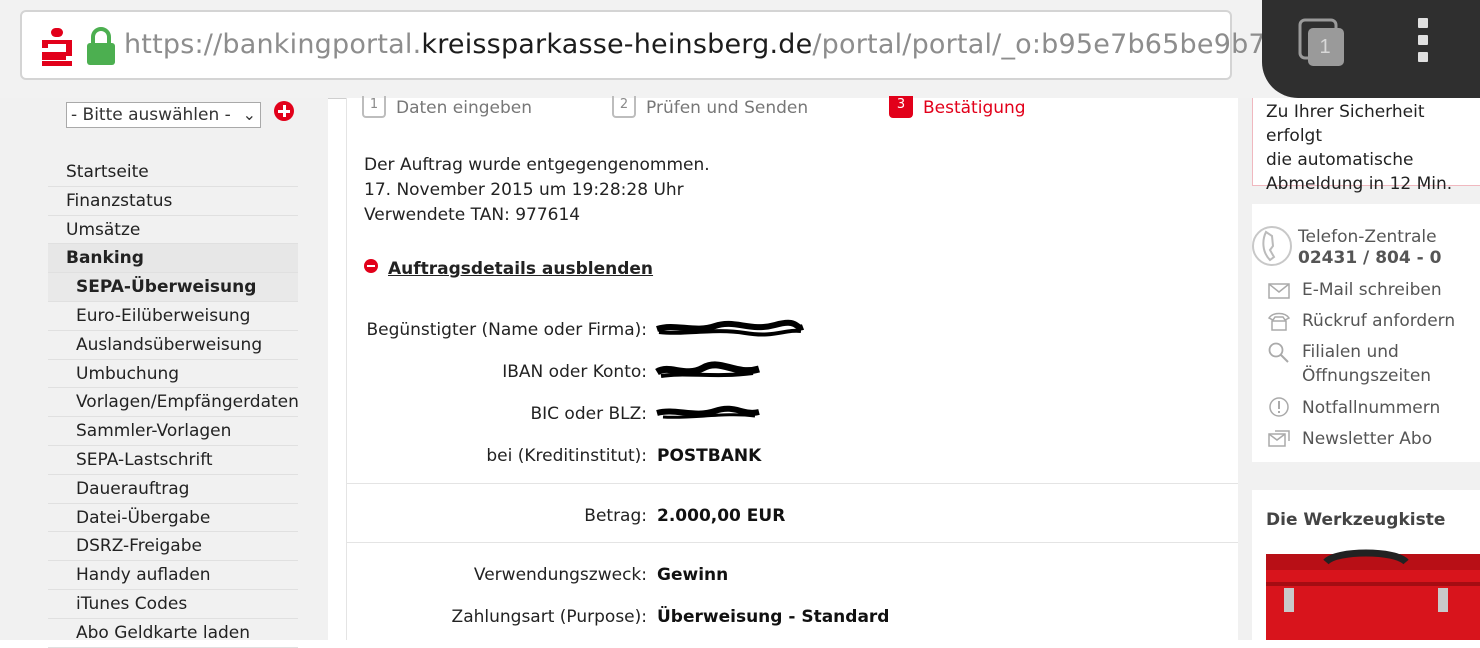 The width and height of the screenshot is (1480, 648). I want to click on account-select: - Bitte auswählen - ⌄, so click(163, 115).